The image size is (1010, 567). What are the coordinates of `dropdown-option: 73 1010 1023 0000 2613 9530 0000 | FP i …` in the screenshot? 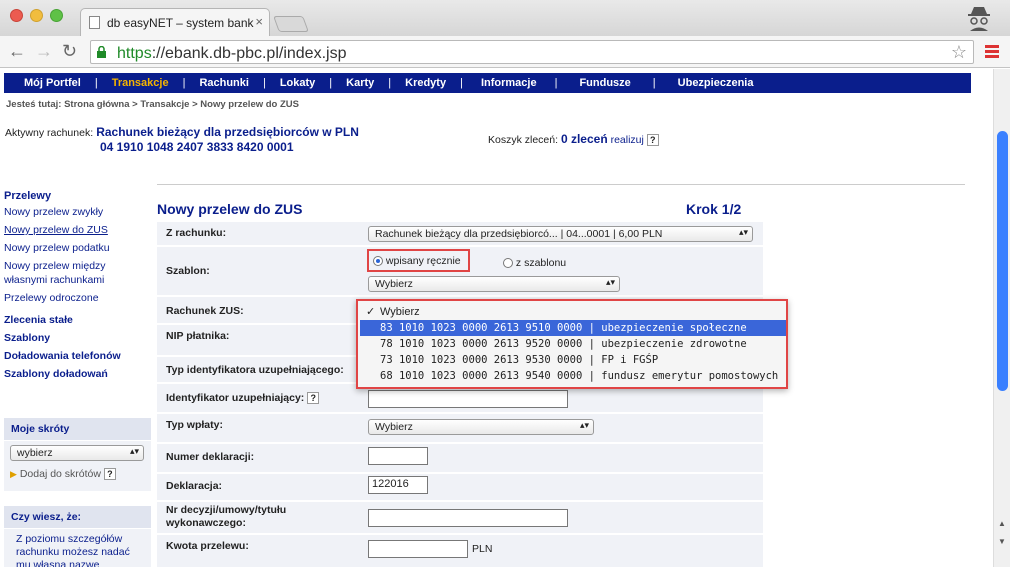 It's located at (573, 360).